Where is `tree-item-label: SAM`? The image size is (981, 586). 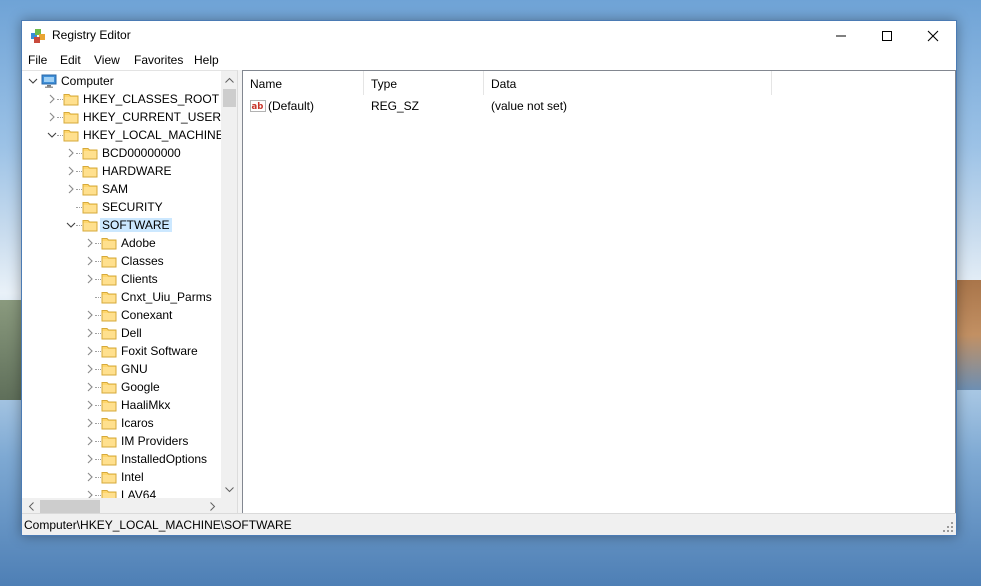
tree-item-label: SAM is located at coordinates (115, 189).